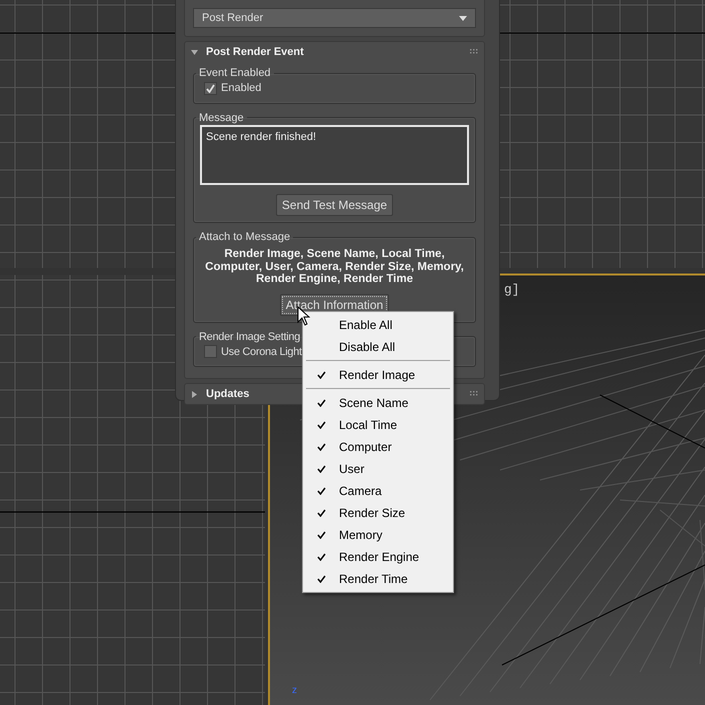  Describe the element at coordinates (378, 375) in the screenshot. I see `menu-item: Render Image` at that location.